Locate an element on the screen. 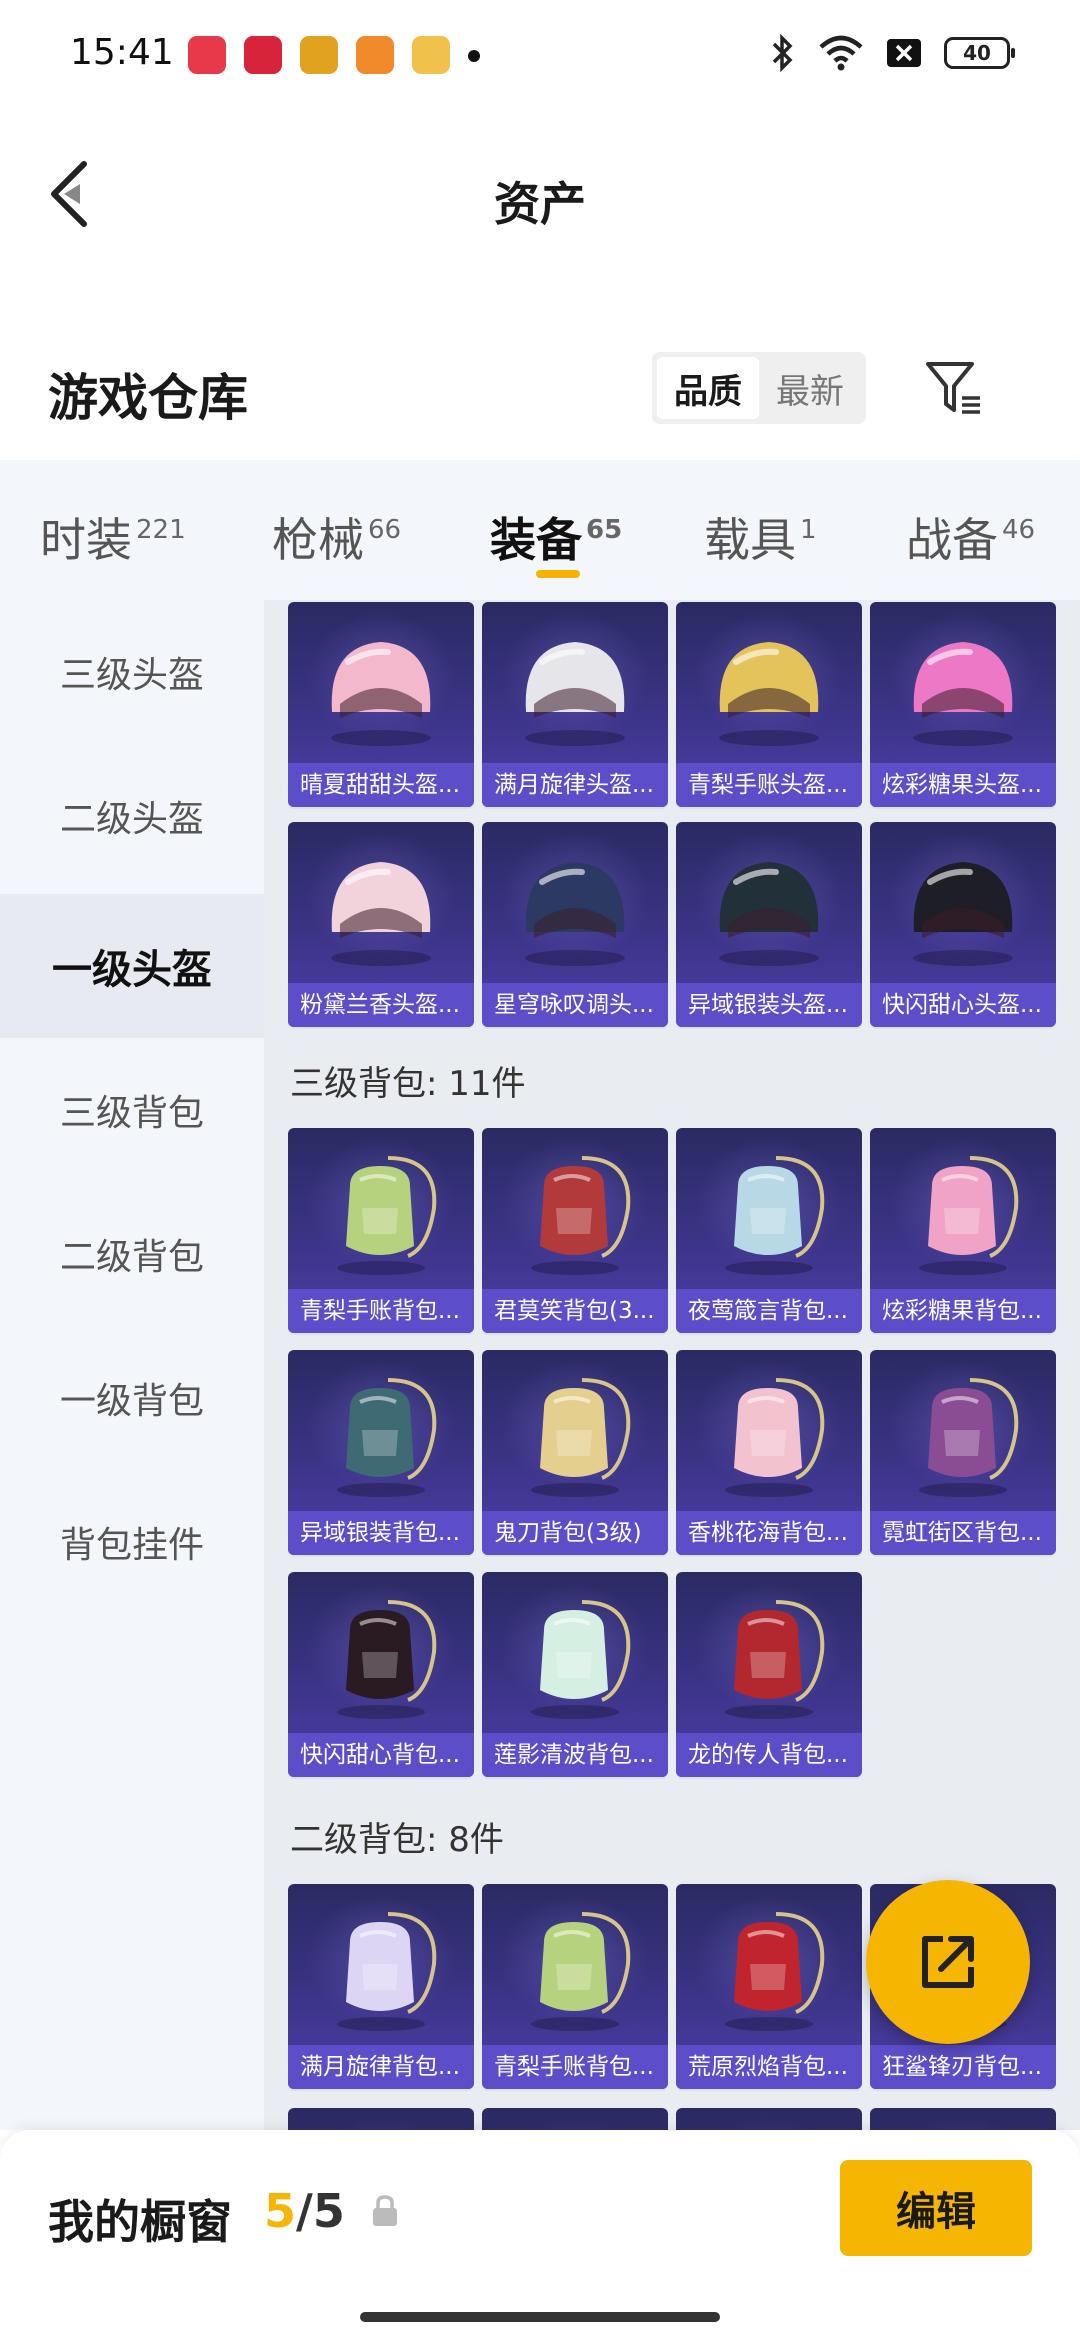  tab-count: 65 is located at coordinates (604, 530).